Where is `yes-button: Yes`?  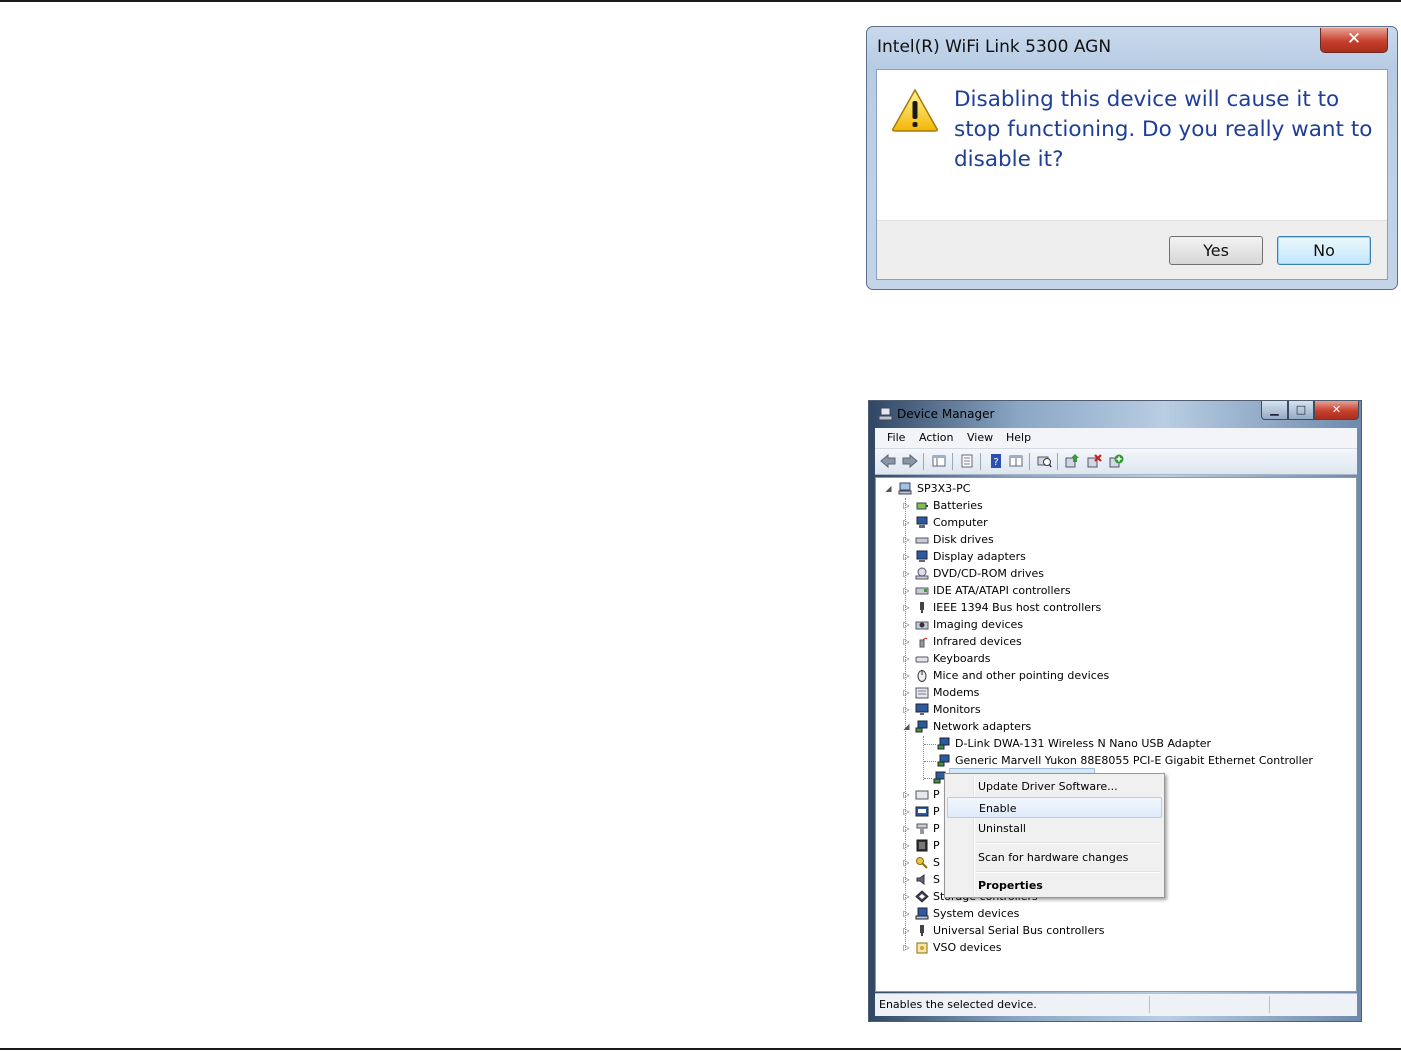
yes-button: Yes is located at coordinates (1216, 250).